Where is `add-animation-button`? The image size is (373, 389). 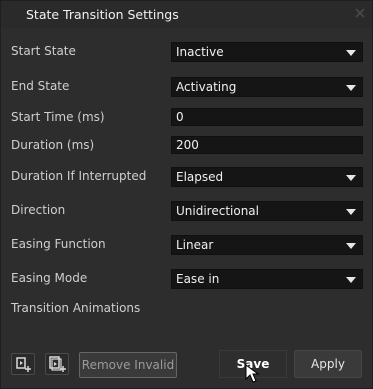
add-animation-button is located at coordinates (23, 364).